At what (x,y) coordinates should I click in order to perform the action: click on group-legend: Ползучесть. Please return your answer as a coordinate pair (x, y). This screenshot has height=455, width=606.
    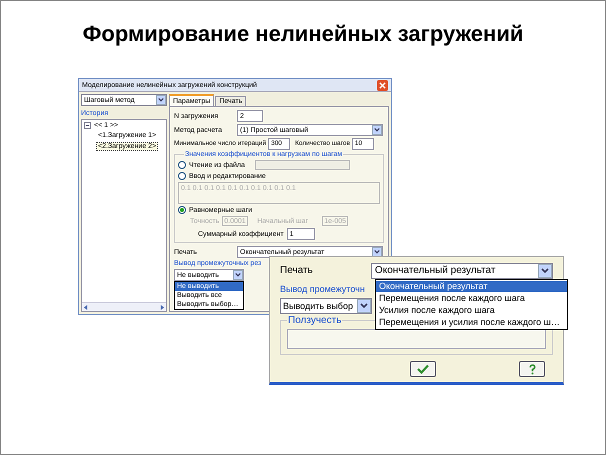
    Looking at the image, I should click on (314, 321).